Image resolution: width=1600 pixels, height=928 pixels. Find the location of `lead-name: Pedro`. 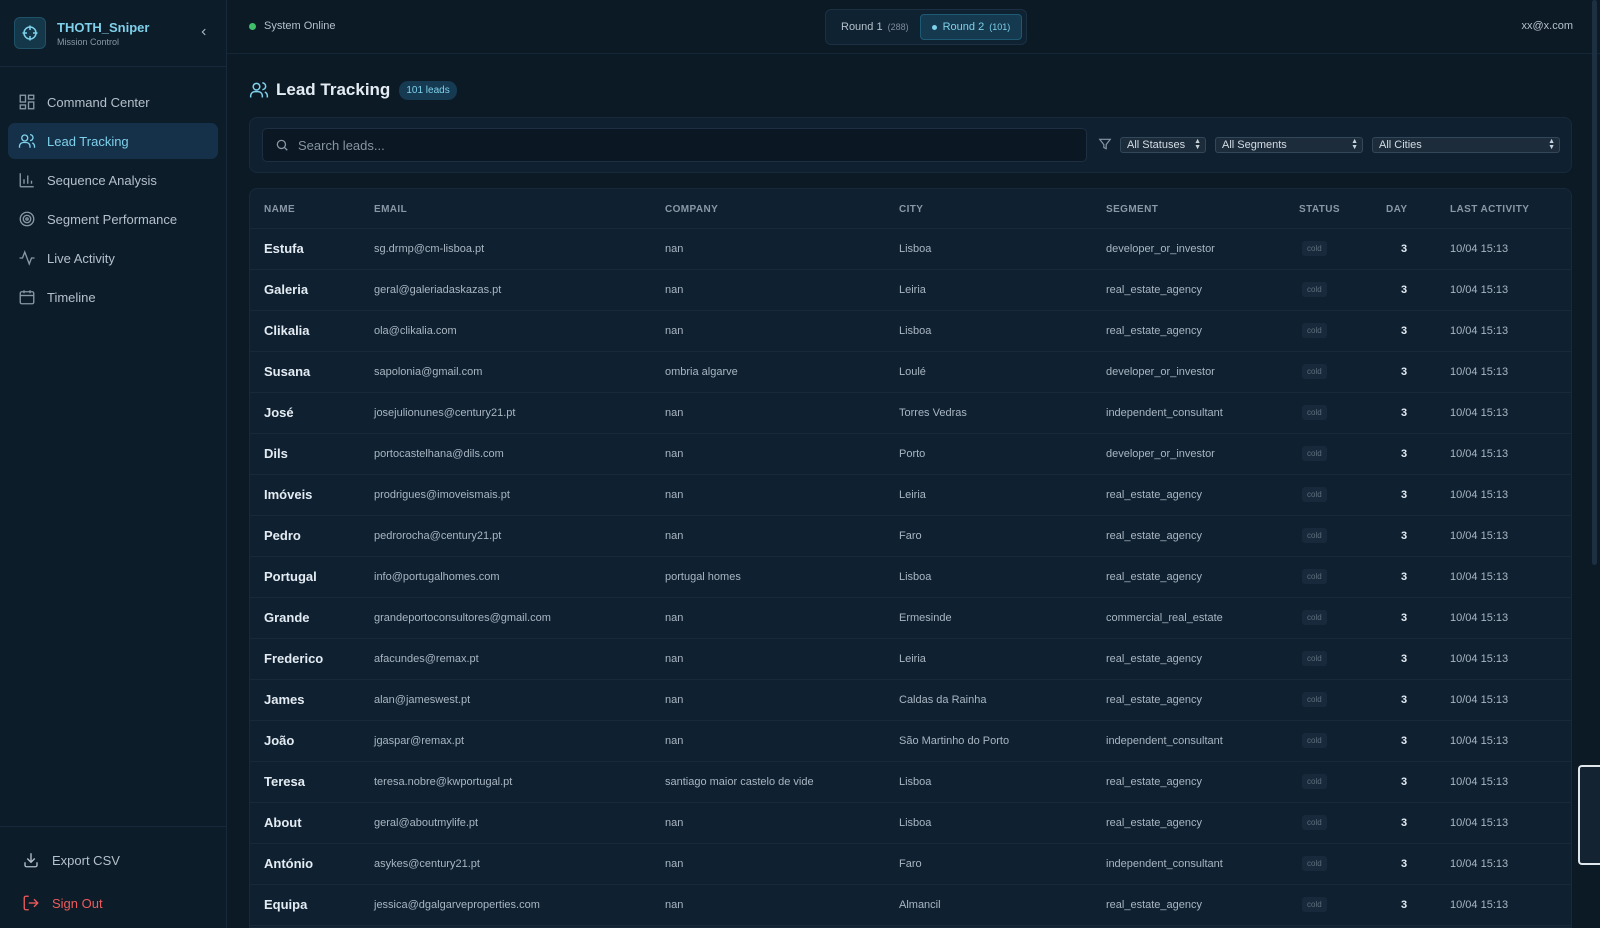

lead-name: Pedro is located at coordinates (282, 535).